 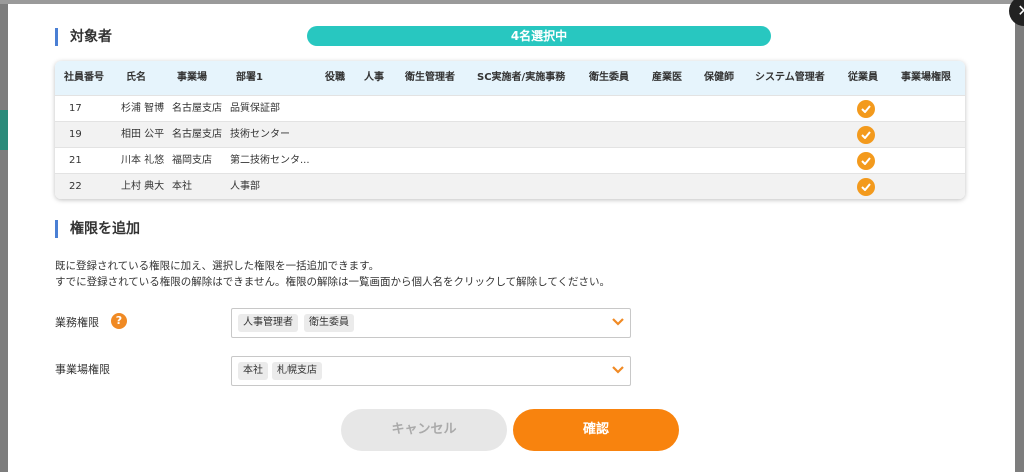 I want to click on confirm-button: 確認, so click(x=596, y=430).